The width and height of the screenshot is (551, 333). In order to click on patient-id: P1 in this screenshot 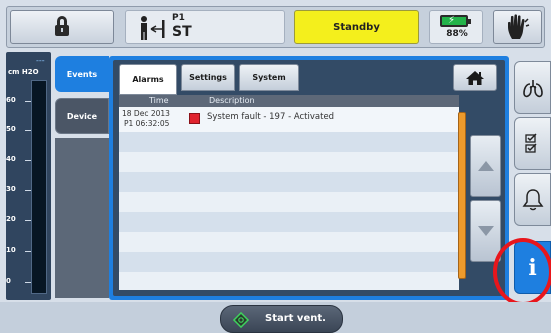, I will do `click(178, 18)`.